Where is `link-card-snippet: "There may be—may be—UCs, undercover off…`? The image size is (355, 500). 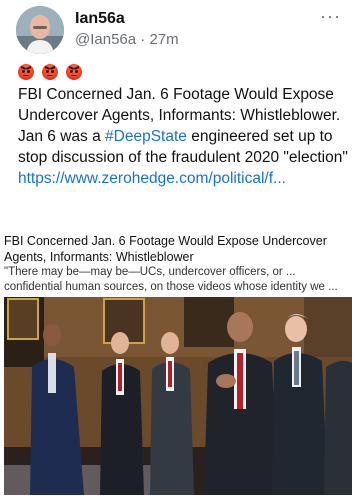
link-card-snippet: "There may be—may be—UCs, undercover off… is located at coordinates (171, 279).